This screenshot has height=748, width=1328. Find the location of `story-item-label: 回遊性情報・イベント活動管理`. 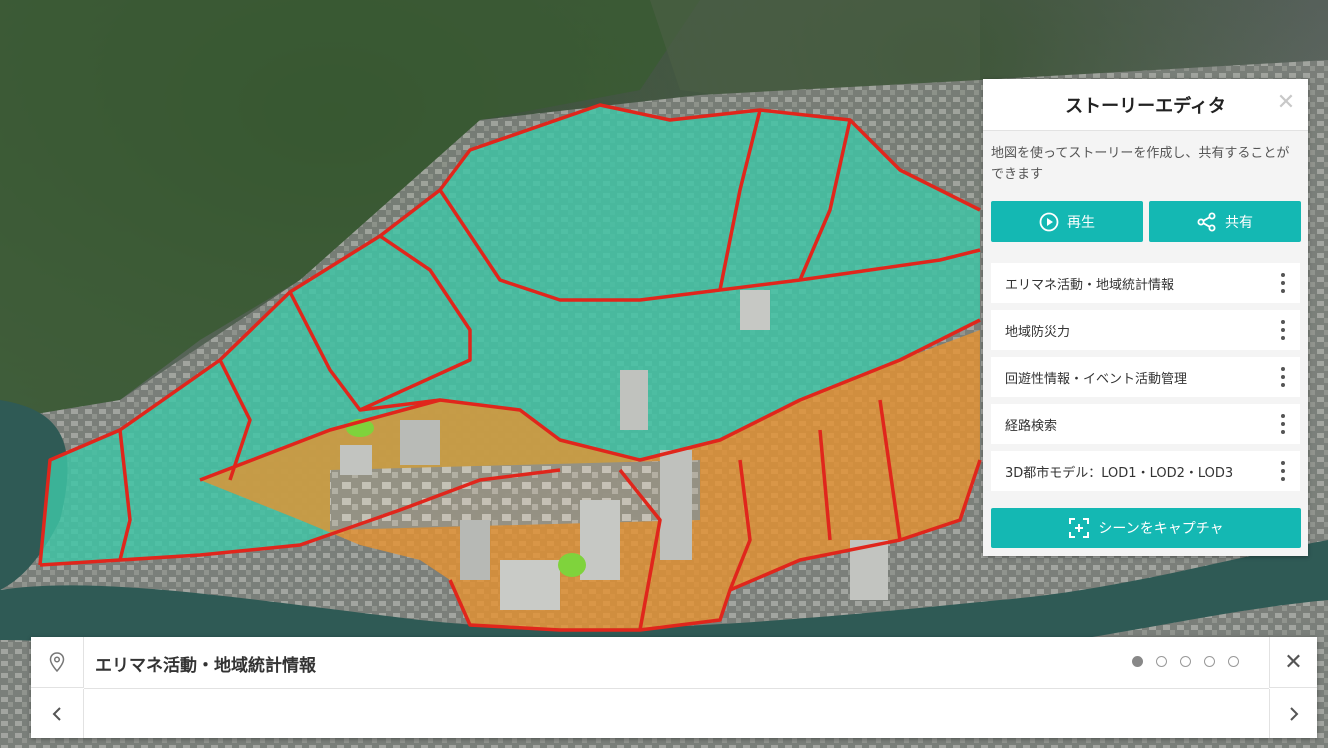

story-item-label: 回遊性情報・イベント活動管理 is located at coordinates (1096, 379).